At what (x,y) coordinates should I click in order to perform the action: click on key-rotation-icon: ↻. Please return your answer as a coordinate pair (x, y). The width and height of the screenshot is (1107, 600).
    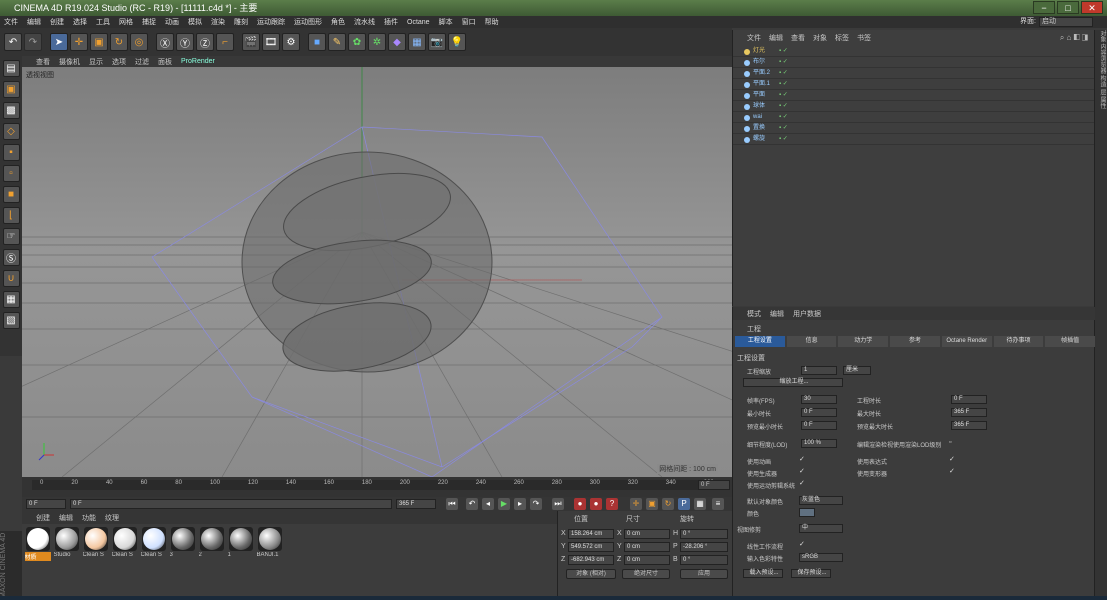
    Looking at the image, I should click on (668, 504).